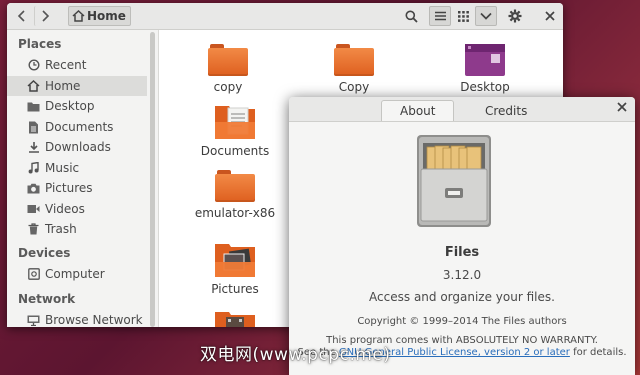 The image size is (640, 375). I want to click on file-name: emulator-x86, so click(235, 213).